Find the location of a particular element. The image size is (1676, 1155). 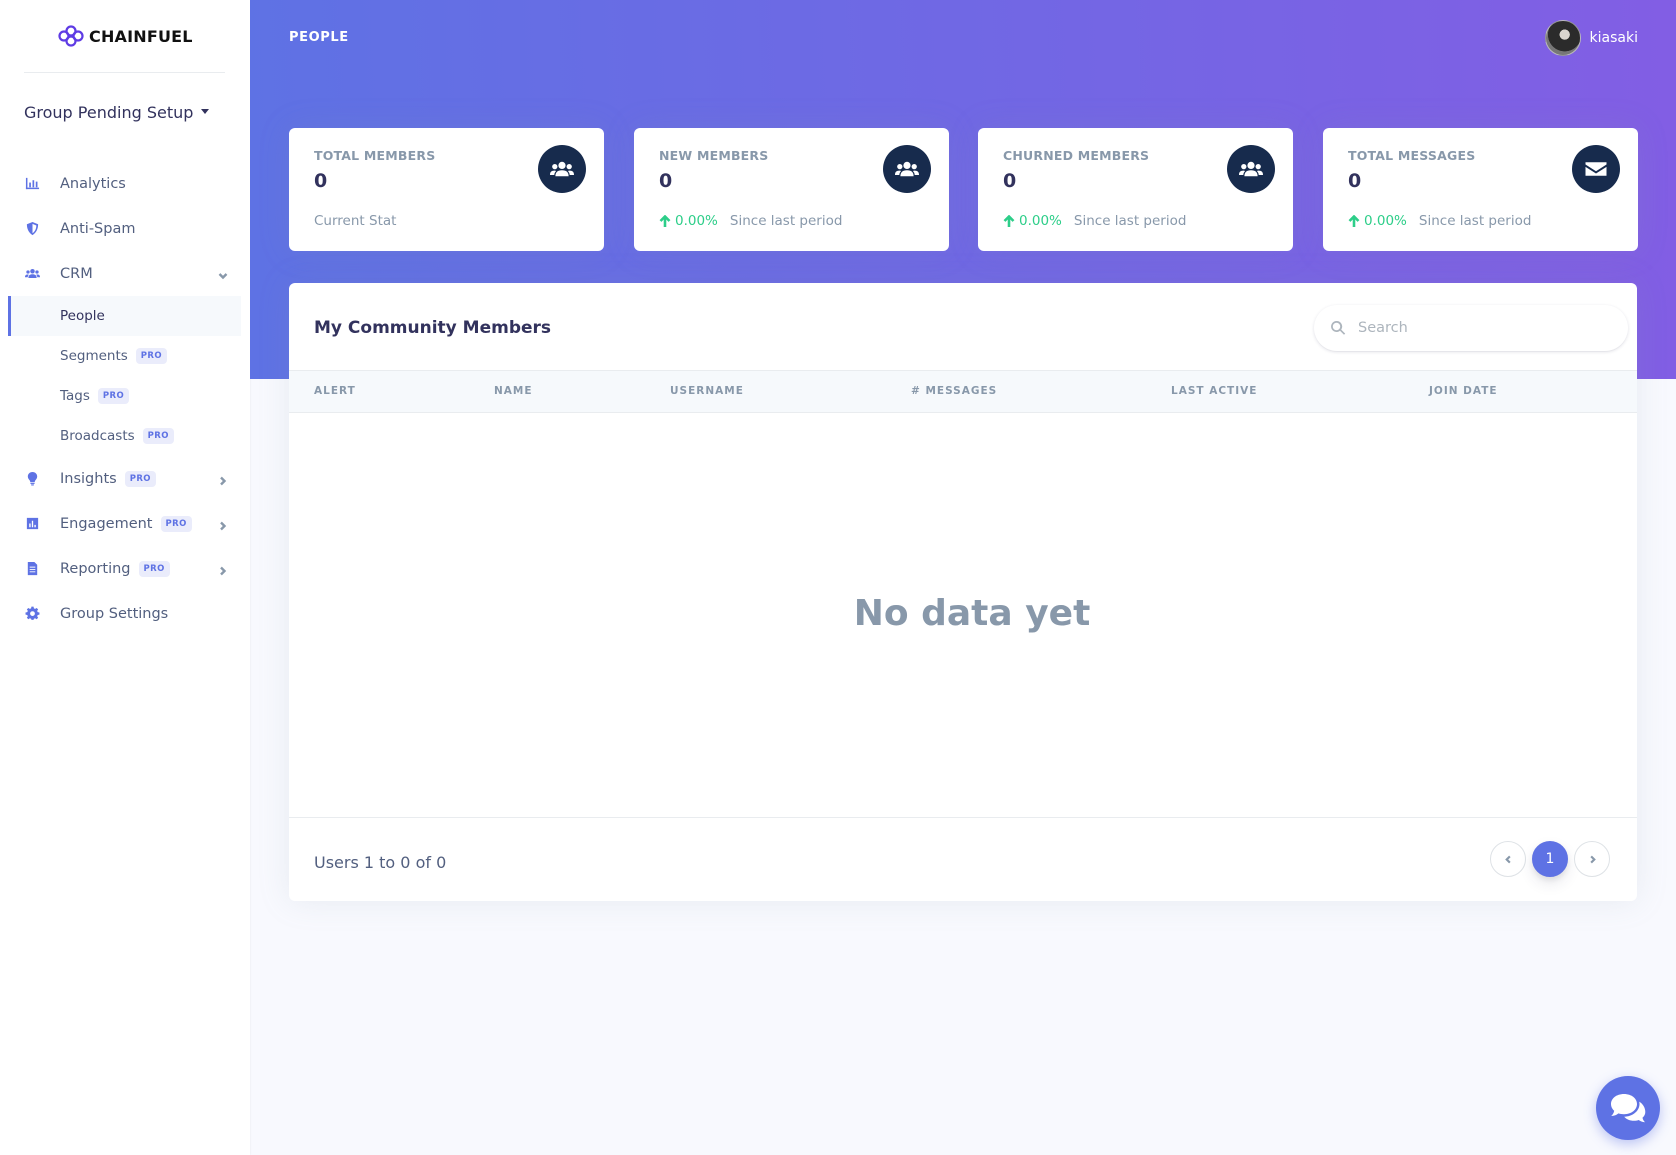

chat-widget-button is located at coordinates (1628, 1108).